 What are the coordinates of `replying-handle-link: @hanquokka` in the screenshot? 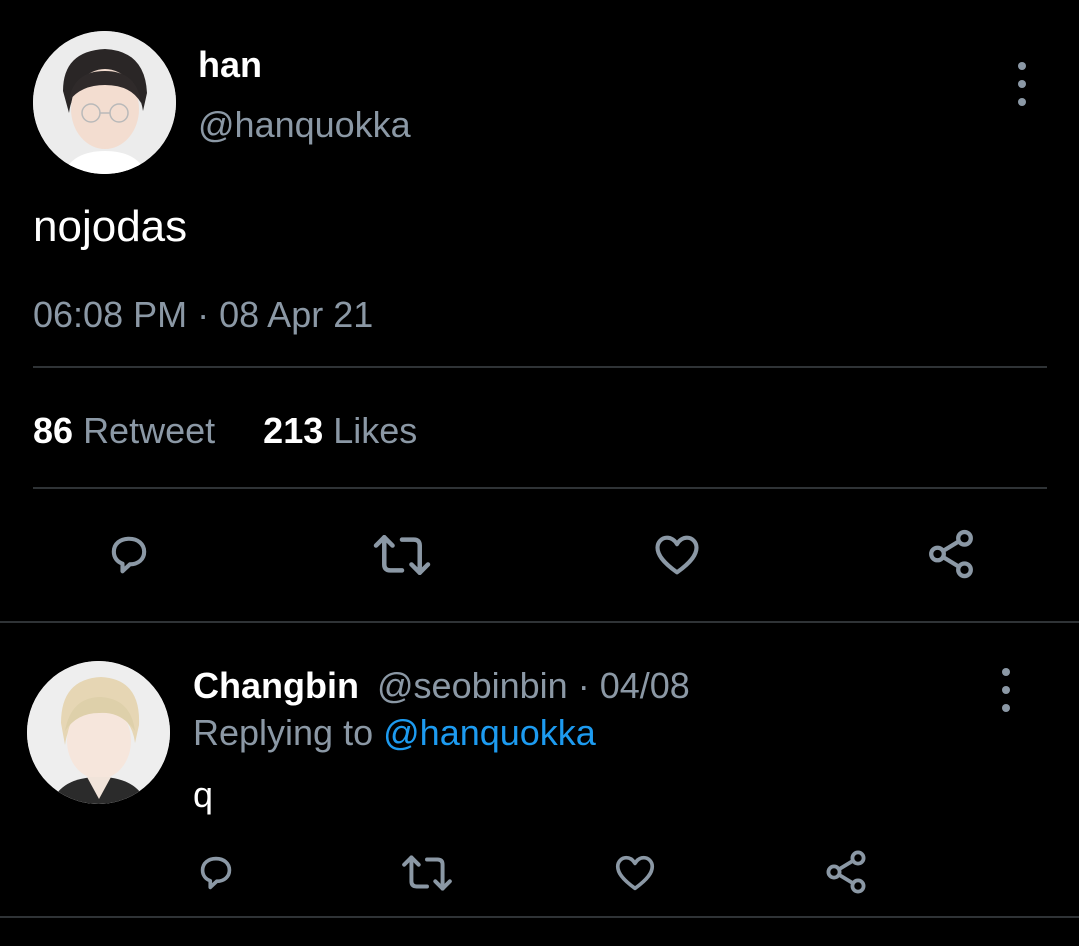 It's located at (489, 732).